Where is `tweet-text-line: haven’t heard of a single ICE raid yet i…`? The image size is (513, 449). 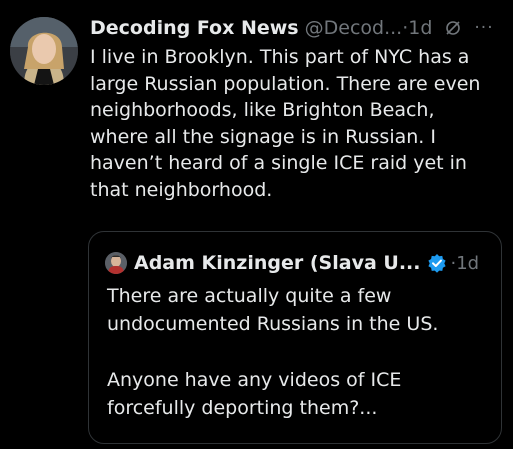 tweet-text-line: haven’t heard of a single ICE raid yet i… is located at coordinates (278, 163).